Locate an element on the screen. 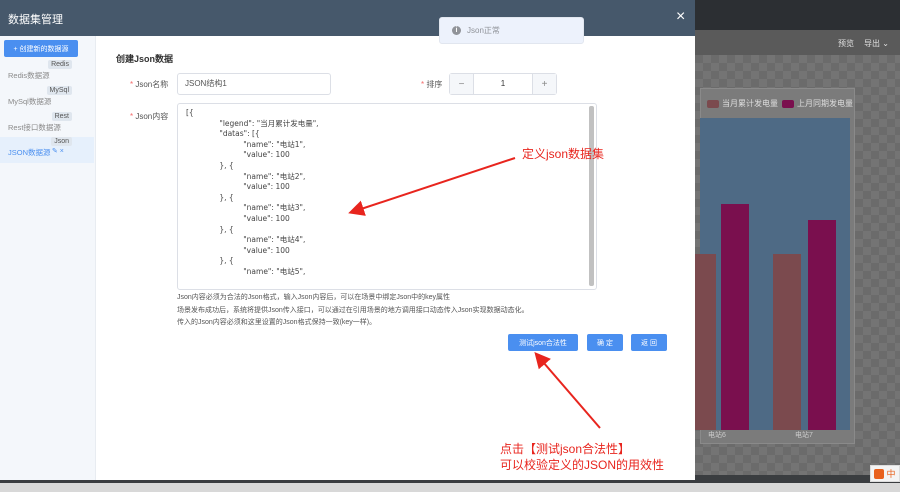 This screenshot has height=492, width=900. help-text-line: 传入的Json内容必须和这里设置的Json格式保持一致(key一样)。 is located at coordinates (277, 322).